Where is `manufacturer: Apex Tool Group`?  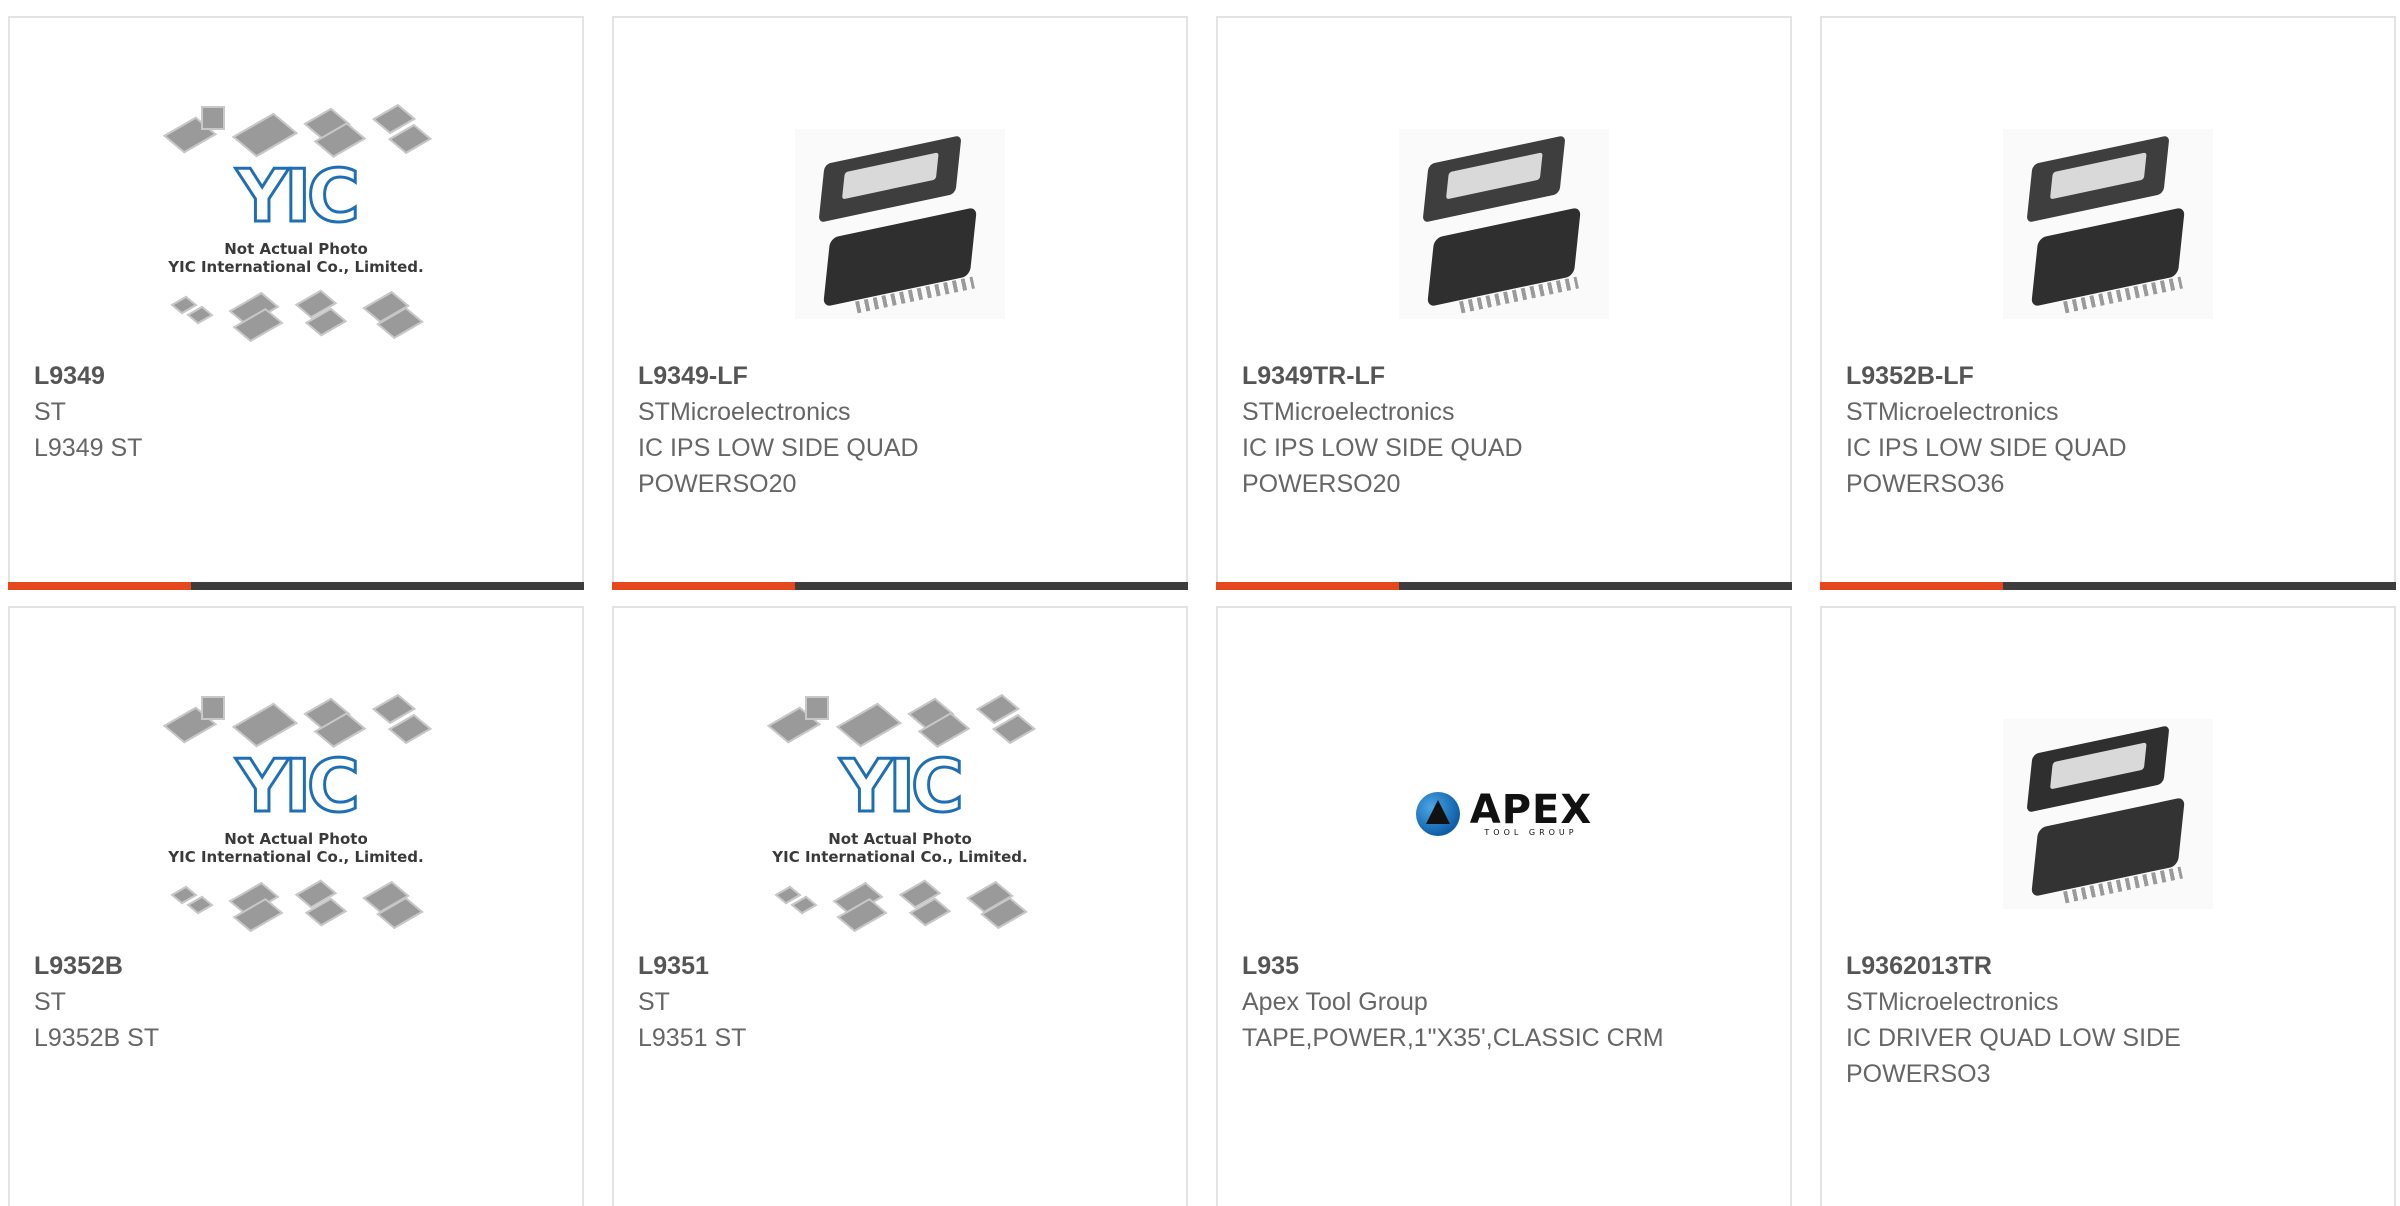 manufacturer: Apex Tool Group is located at coordinates (1335, 1002).